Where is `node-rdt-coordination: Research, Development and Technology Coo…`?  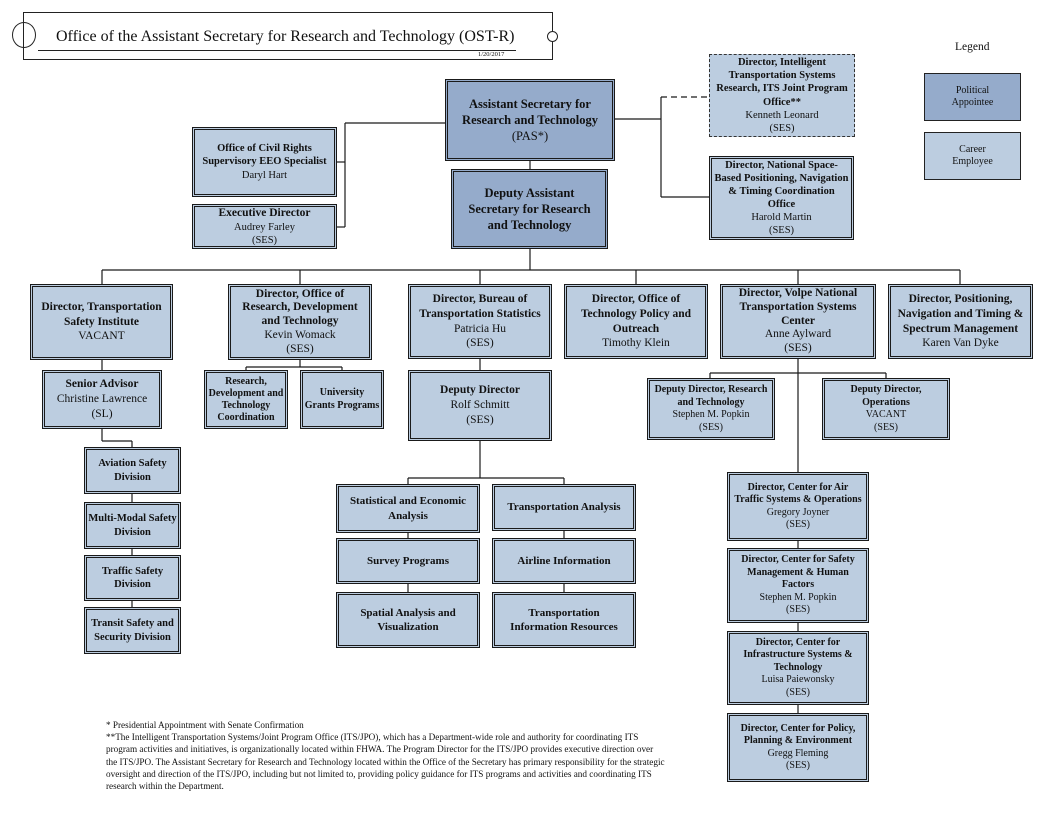 node-rdt-coordination: Research, Development and Technology Coo… is located at coordinates (246, 399).